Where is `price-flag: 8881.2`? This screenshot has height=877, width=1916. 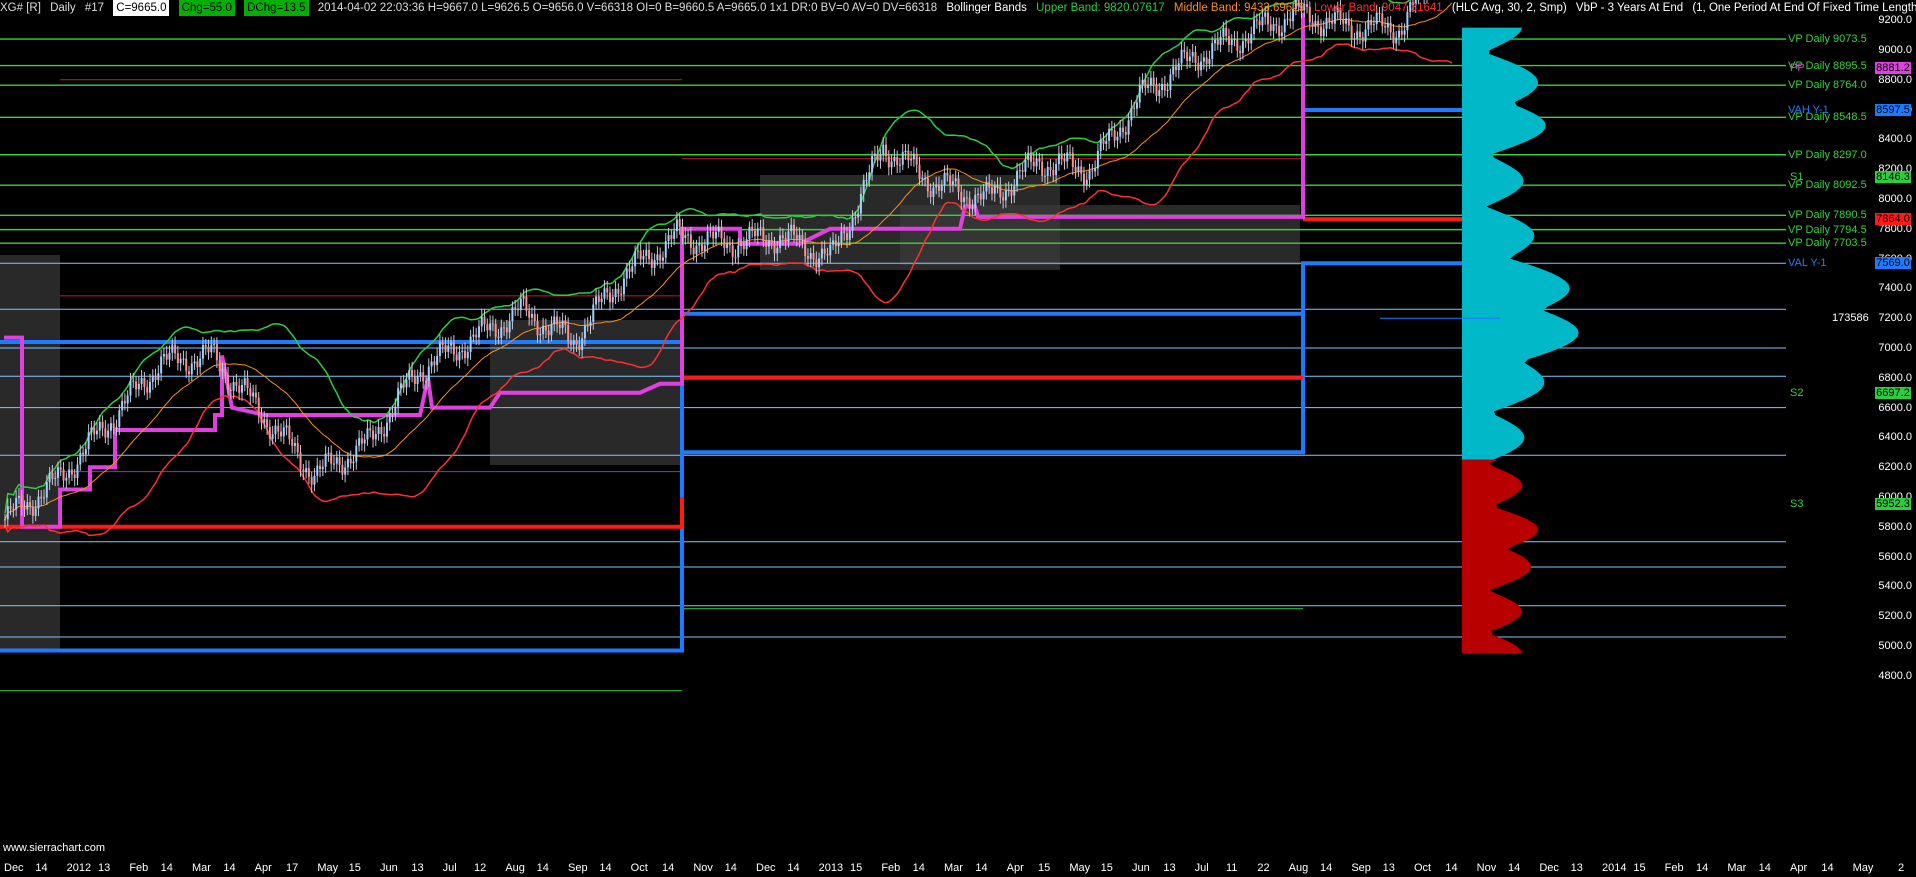 price-flag: 8881.2 is located at coordinates (1893, 67).